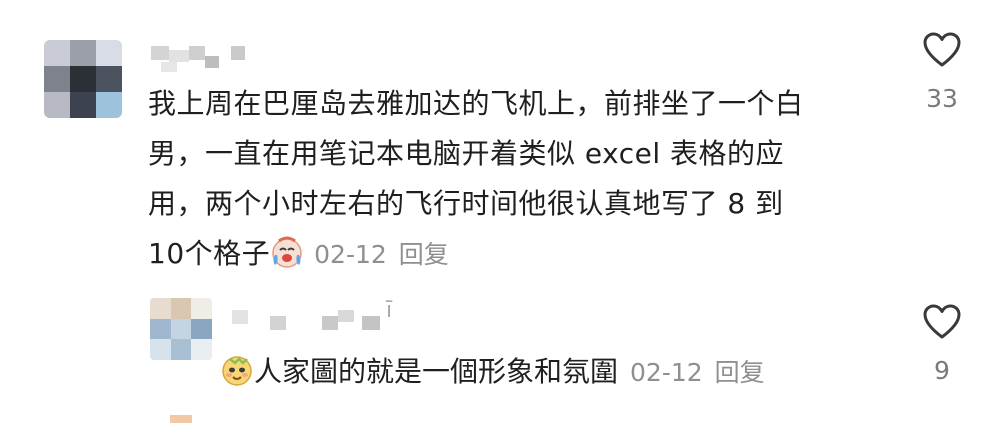 This screenshot has width=1000, height=423. Describe the element at coordinates (83, 79) in the screenshot. I see `avatar` at that location.